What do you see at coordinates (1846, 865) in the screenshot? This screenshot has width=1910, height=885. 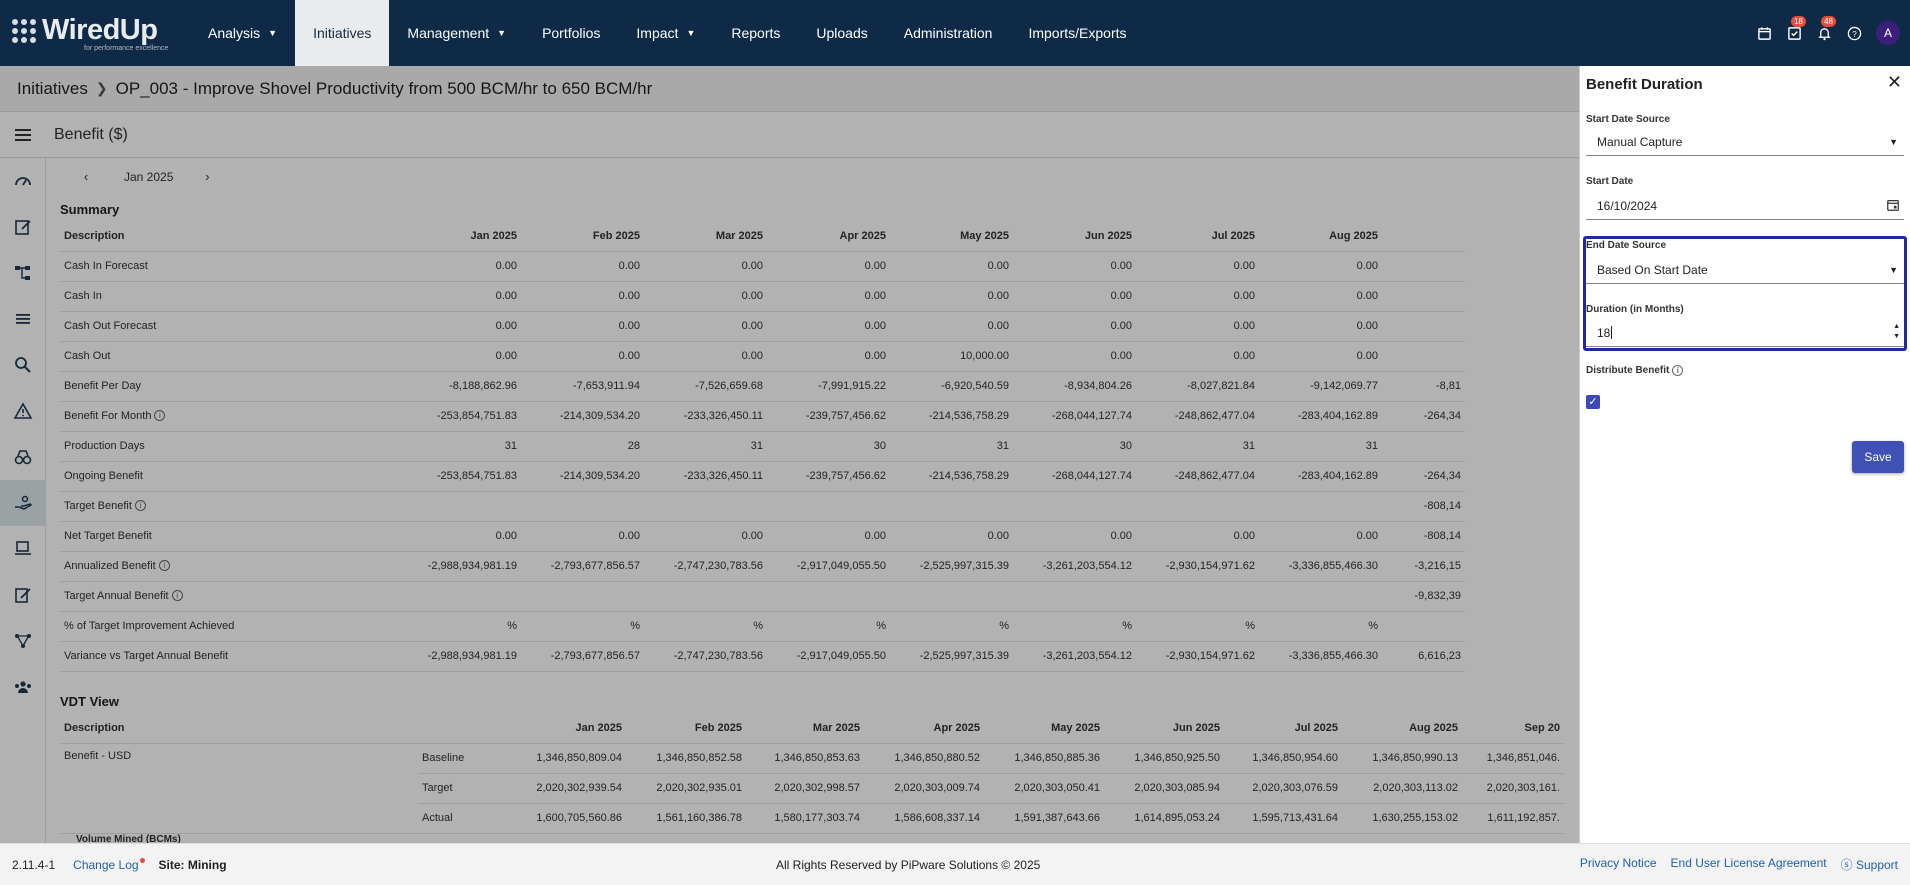 I see `support-icon: ⓢ` at bounding box center [1846, 865].